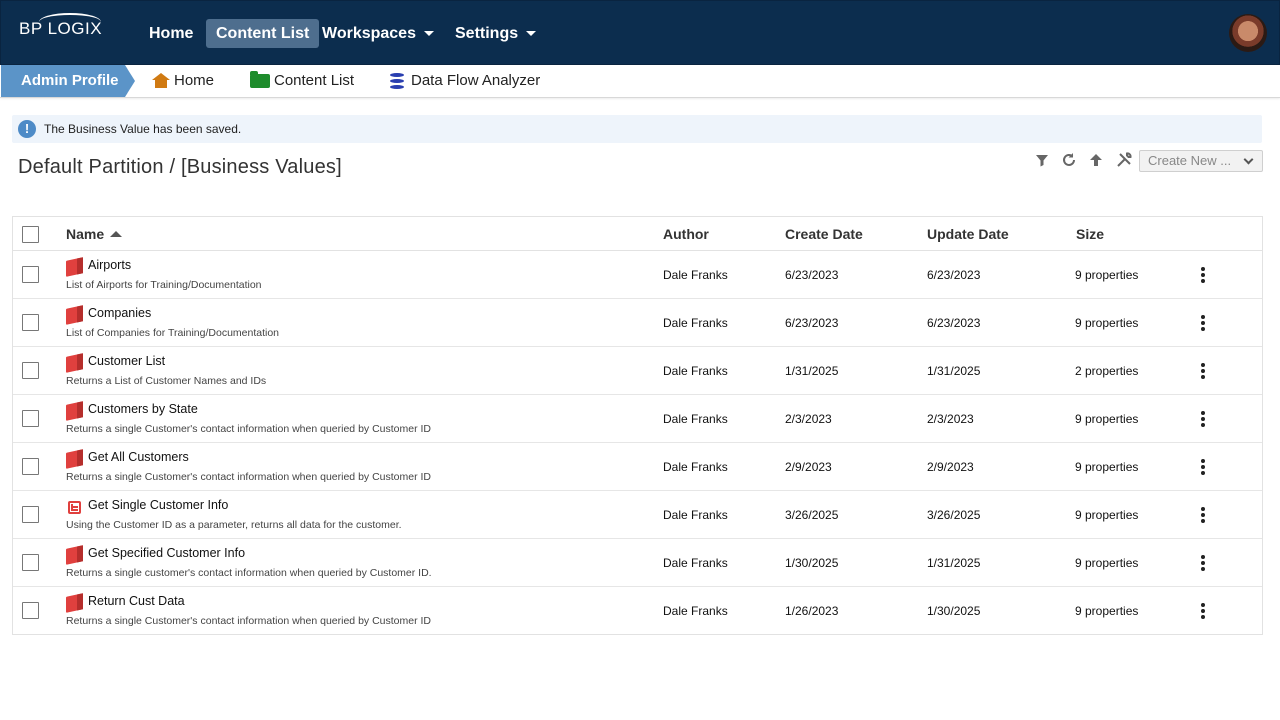  What do you see at coordinates (109, 265) in the screenshot?
I see `item-name: Airports` at bounding box center [109, 265].